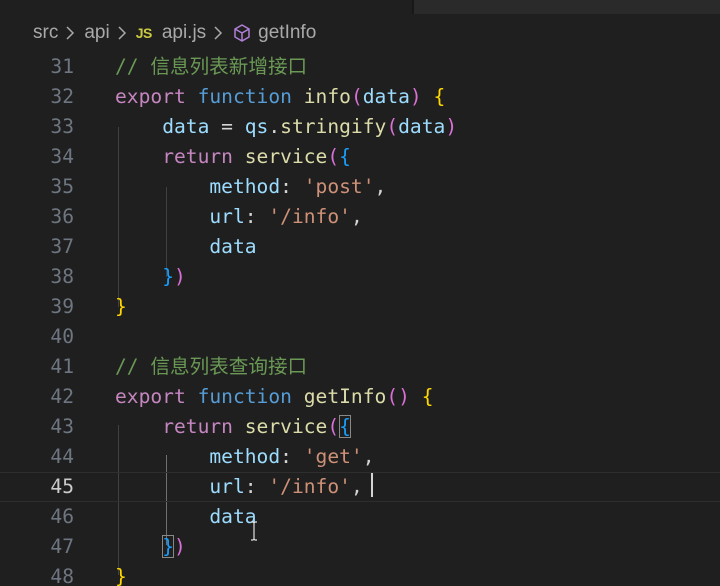  I want to click on code-line: 39}, so click(360, 307).